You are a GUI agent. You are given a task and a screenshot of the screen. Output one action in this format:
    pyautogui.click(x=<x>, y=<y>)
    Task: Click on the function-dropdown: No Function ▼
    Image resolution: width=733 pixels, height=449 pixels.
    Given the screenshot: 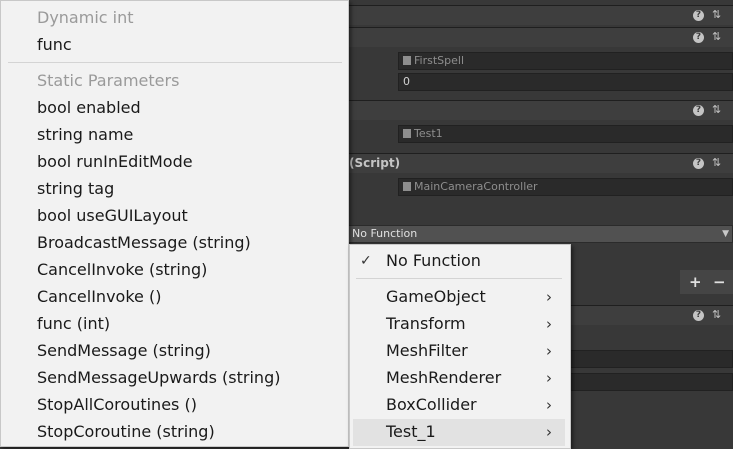 What is the action you would take?
    pyautogui.click(x=540, y=234)
    